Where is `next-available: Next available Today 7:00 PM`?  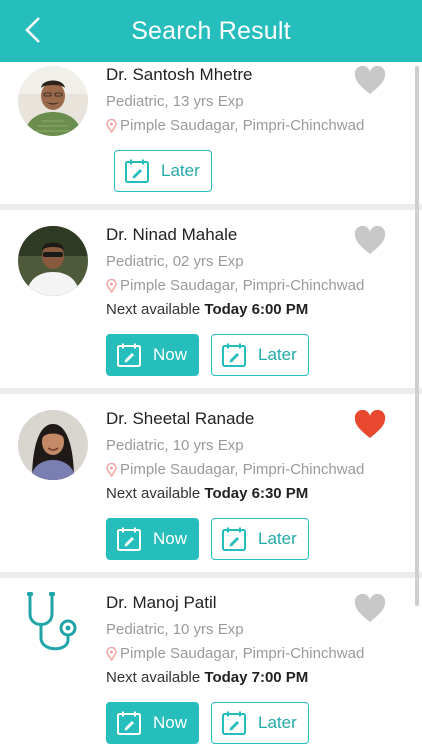 next-available: Next available Today 7:00 PM is located at coordinates (207, 677).